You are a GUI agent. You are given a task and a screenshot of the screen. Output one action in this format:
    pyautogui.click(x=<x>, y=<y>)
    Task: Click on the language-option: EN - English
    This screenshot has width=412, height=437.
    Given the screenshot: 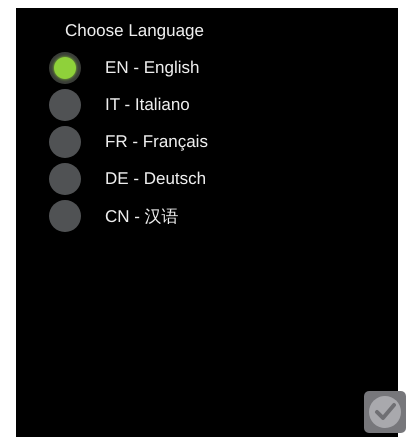 What is the action you would take?
    pyautogui.click(x=223, y=68)
    